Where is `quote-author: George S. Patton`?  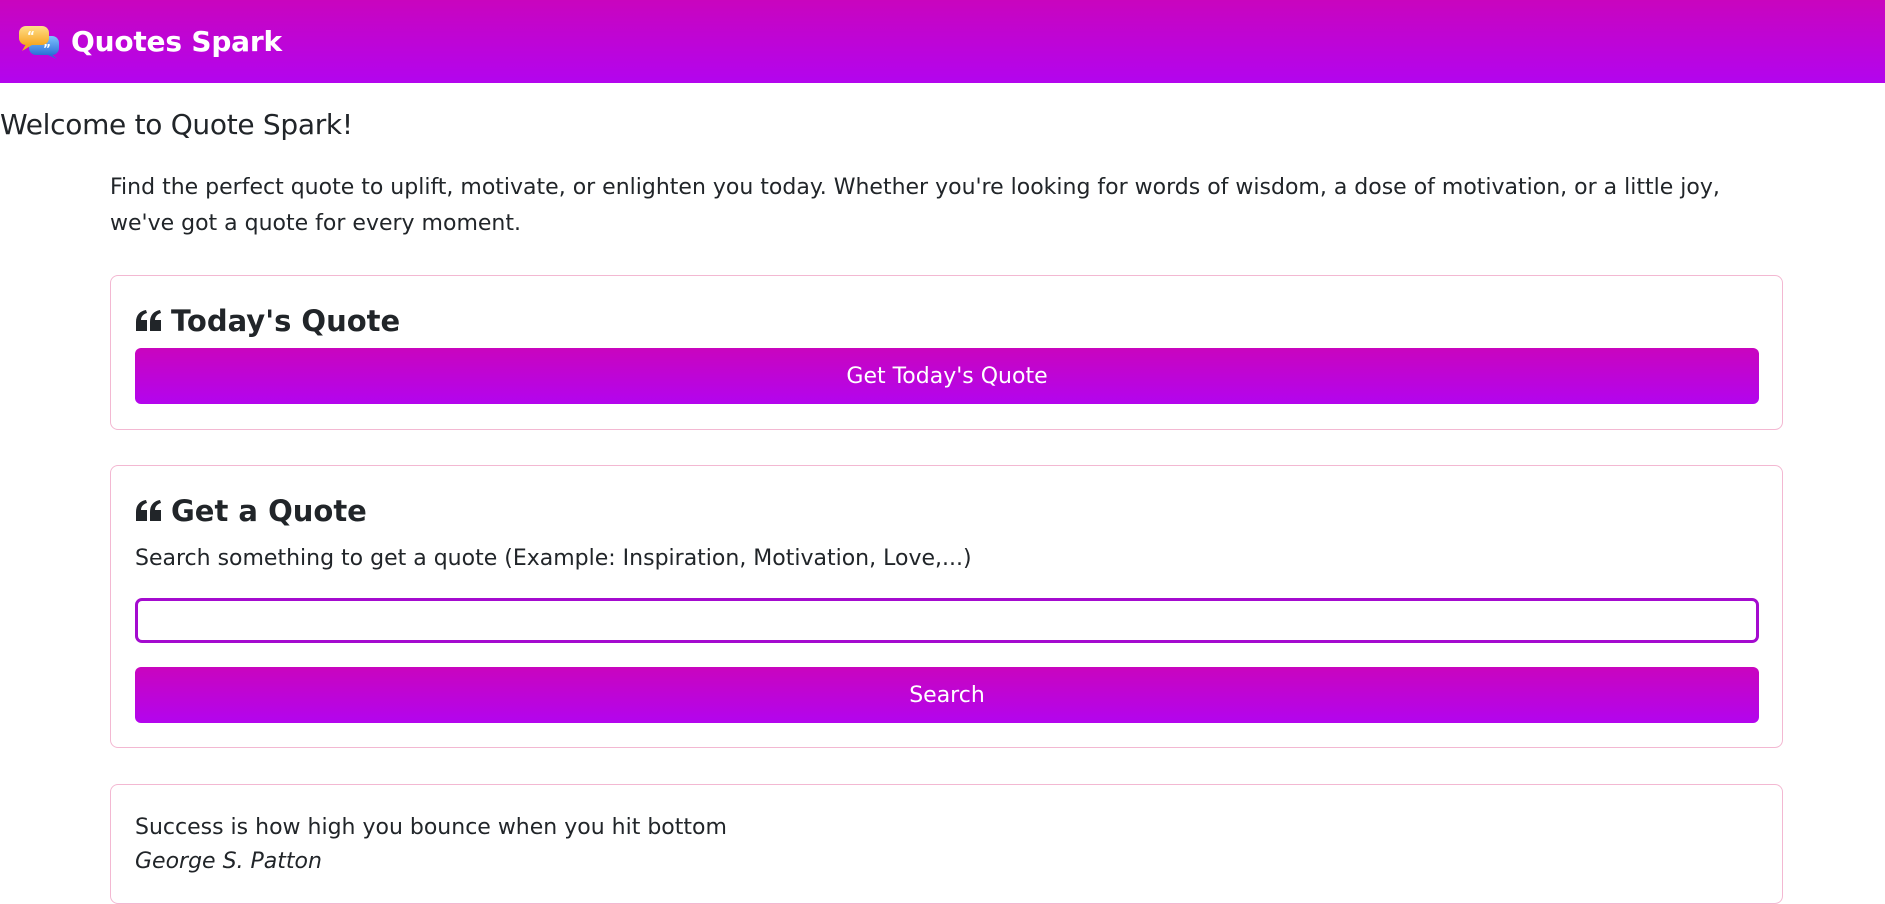 quote-author: George S. Patton is located at coordinates (228, 861).